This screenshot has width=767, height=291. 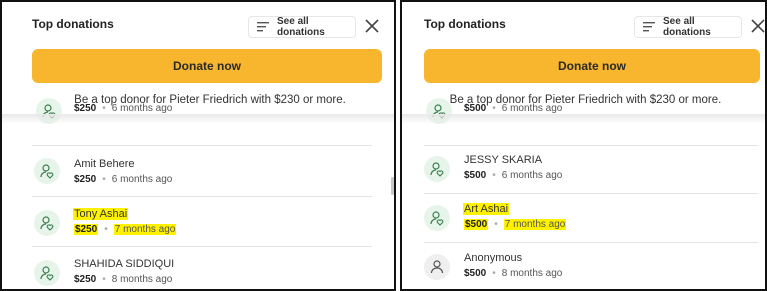 What do you see at coordinates (198, 224) in the screenshot?
I see `list-item: Tony Ashai $250 • 7 months ago` at bounding box center [198, 224].